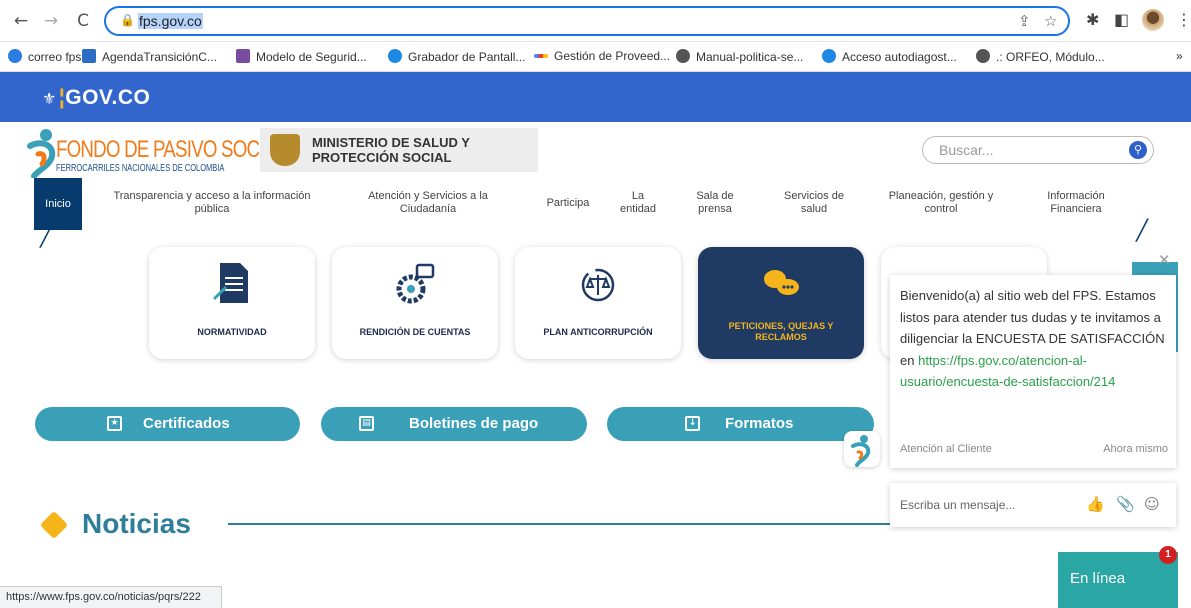 This screenshot has height=608, width=1191. I want to click on diamond-icon, so click(54, 525).